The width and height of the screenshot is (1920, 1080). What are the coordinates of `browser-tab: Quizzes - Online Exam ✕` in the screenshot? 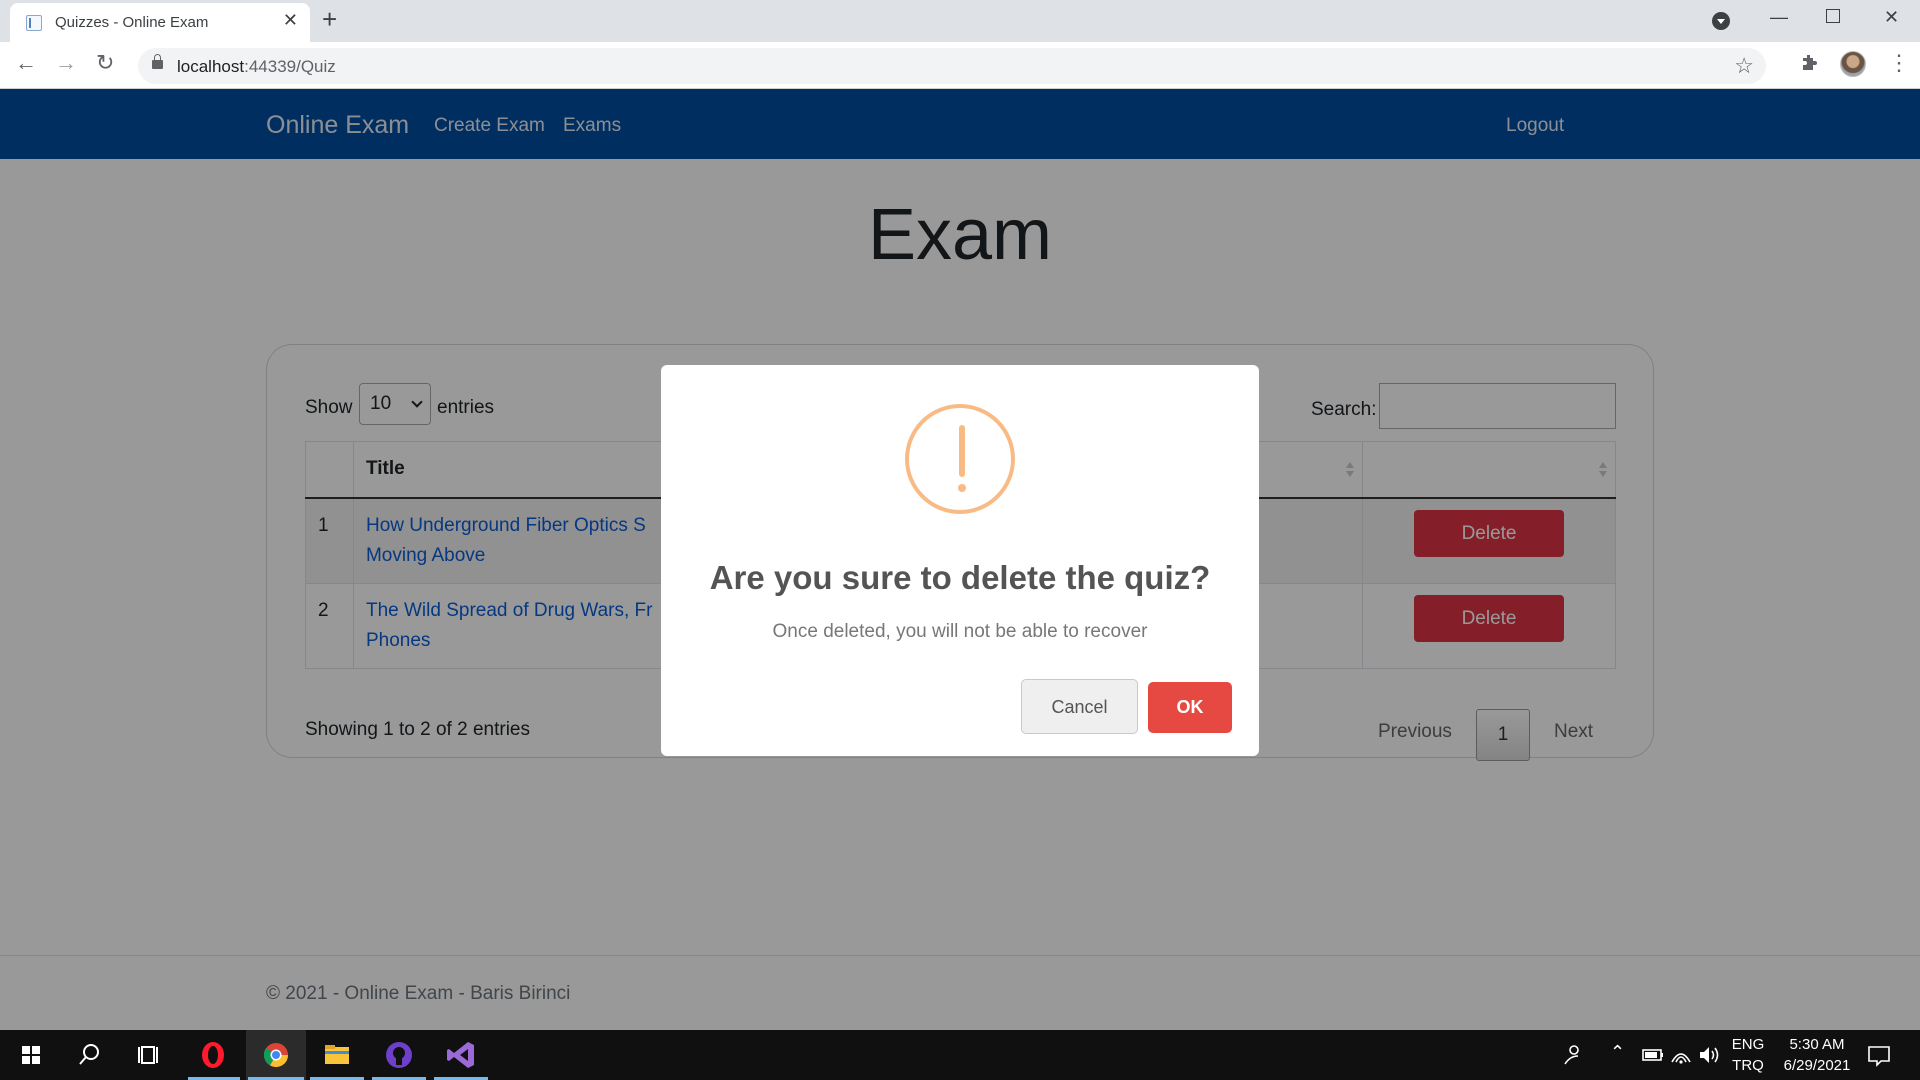 It's located at (160, 22).